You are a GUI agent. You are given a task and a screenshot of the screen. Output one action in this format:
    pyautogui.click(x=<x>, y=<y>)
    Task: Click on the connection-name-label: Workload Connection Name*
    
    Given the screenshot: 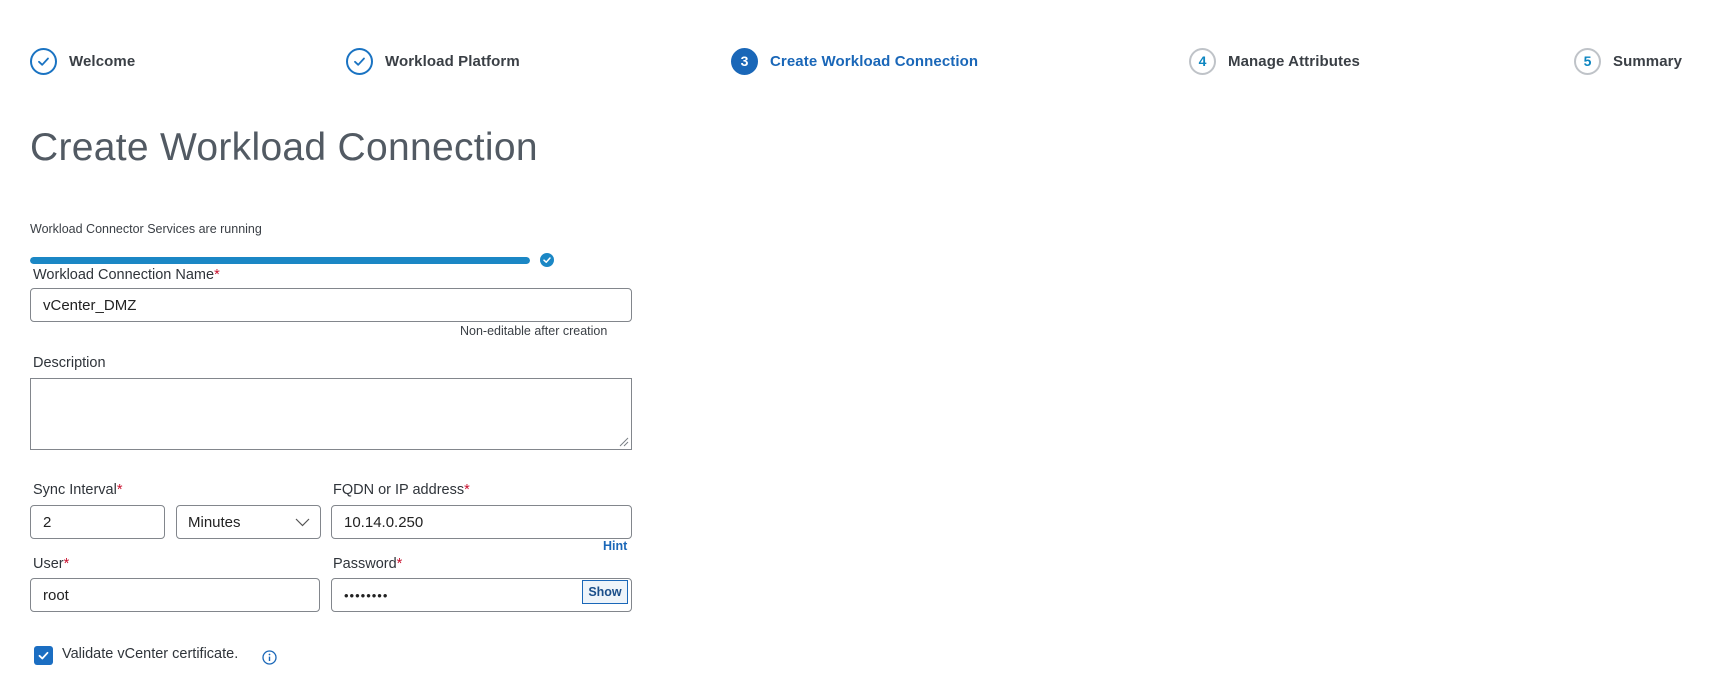 What is the action you would take?
    pyautogui.click(x=126, y=275)
    